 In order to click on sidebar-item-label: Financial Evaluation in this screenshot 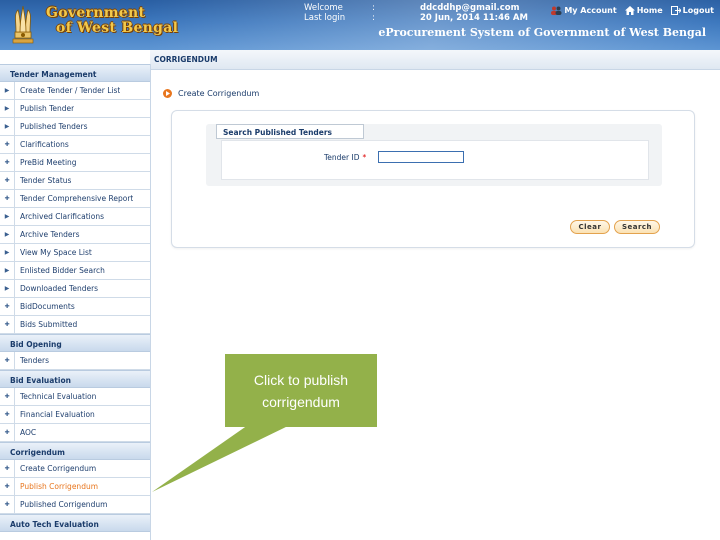, I will do `click(57, 414)`.